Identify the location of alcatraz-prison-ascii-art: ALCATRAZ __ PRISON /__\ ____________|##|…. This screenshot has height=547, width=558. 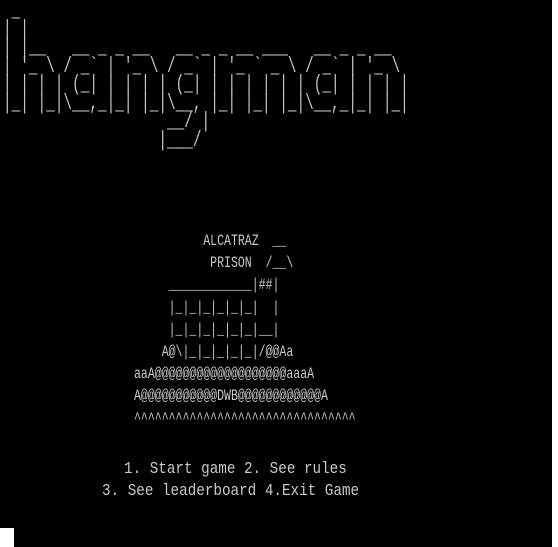
(245, 330).